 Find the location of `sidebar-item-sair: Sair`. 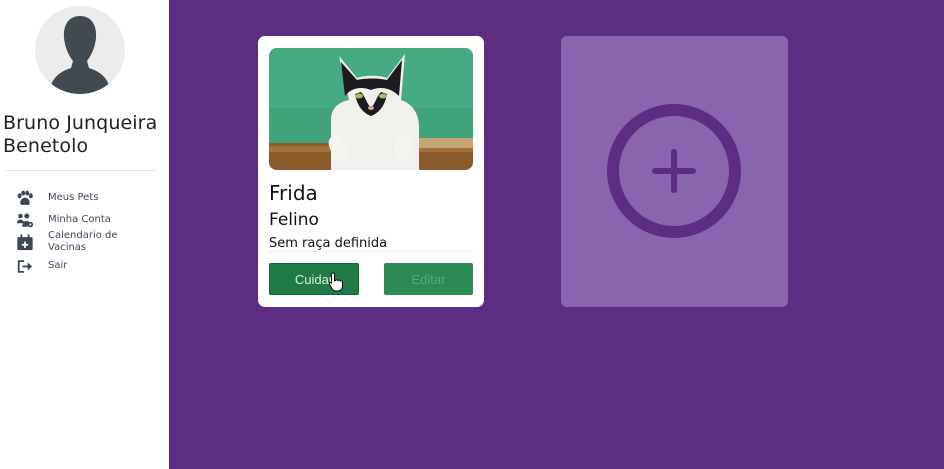

sidebar-item-sair: Sair is located at coordinates (41, 266).